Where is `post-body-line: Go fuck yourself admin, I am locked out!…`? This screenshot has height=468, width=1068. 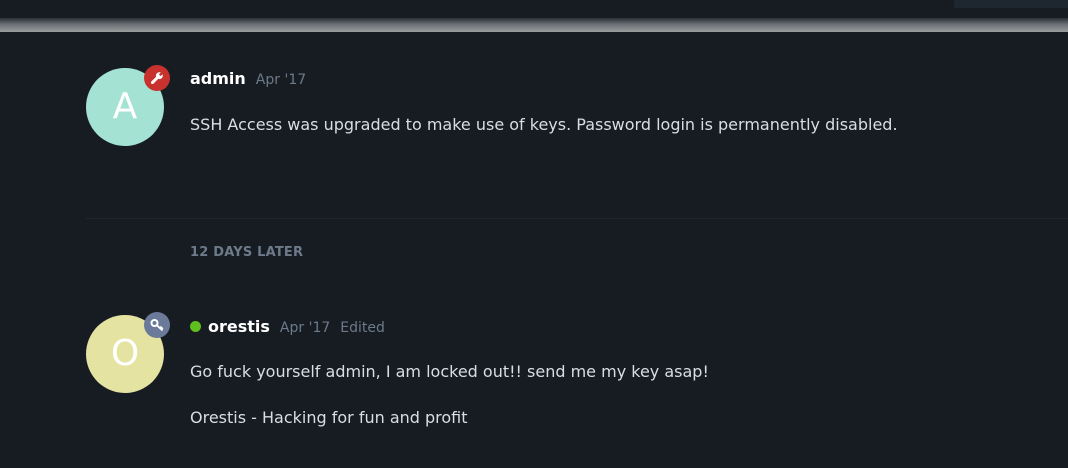 post-body-line: Go fuck yourself admin, I am locked out!… is located at coordinates (449, 371).